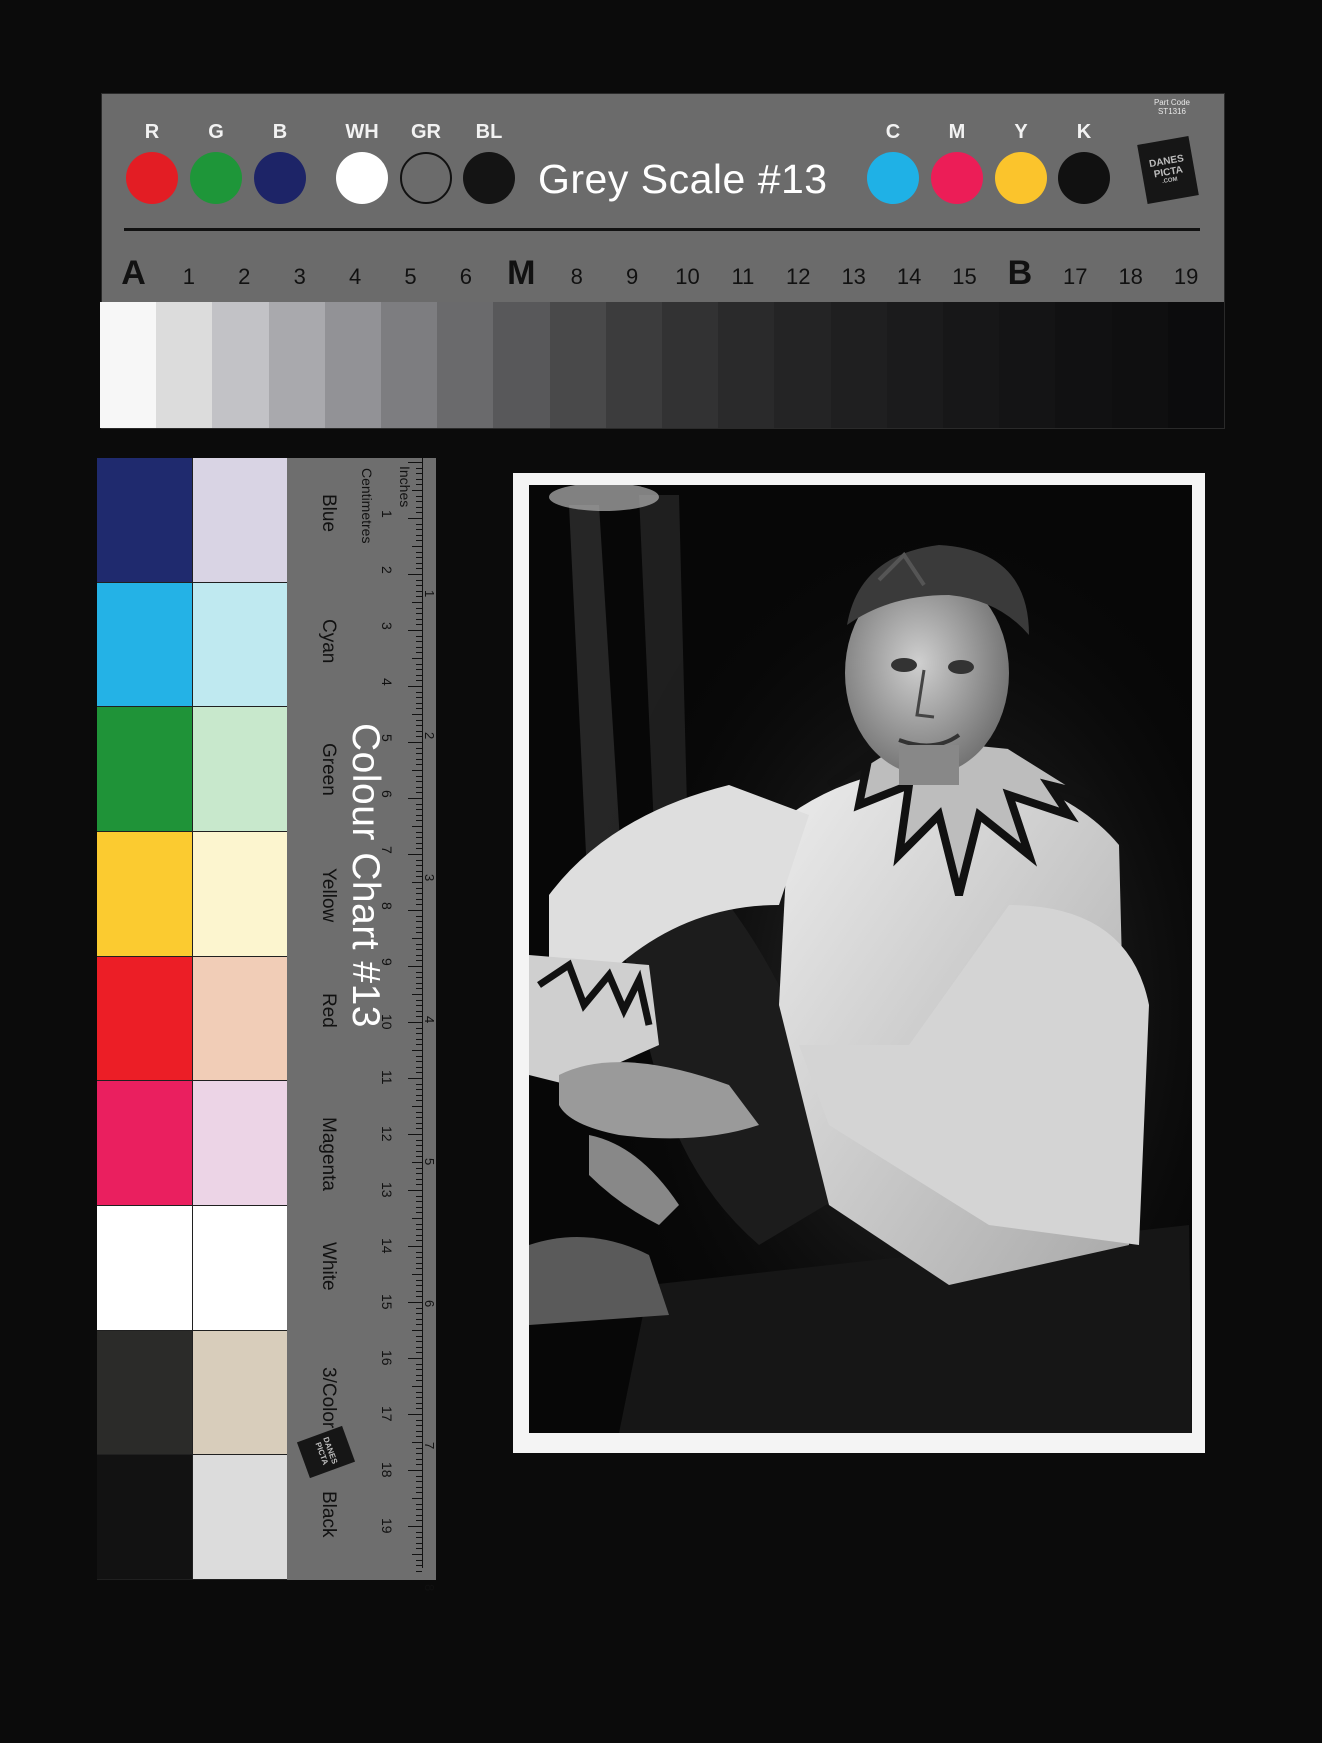 The image size is (1322, 1743). I want to click on patch-3-color-solid, so click(145, 1393).